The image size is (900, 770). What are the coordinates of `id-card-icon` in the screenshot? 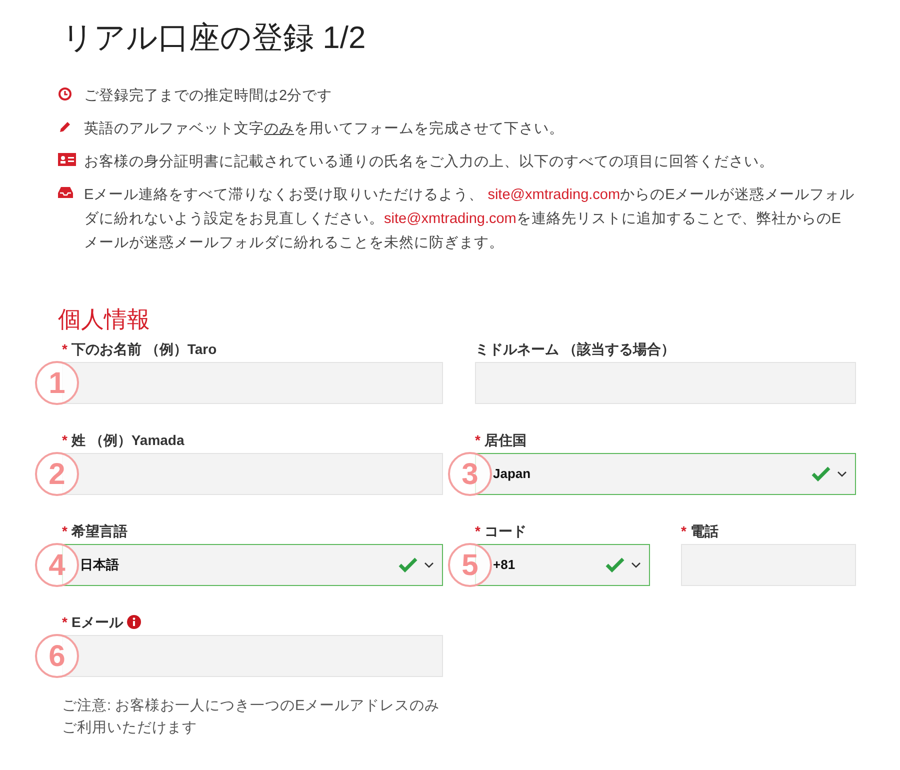 It's located at (67, 159).